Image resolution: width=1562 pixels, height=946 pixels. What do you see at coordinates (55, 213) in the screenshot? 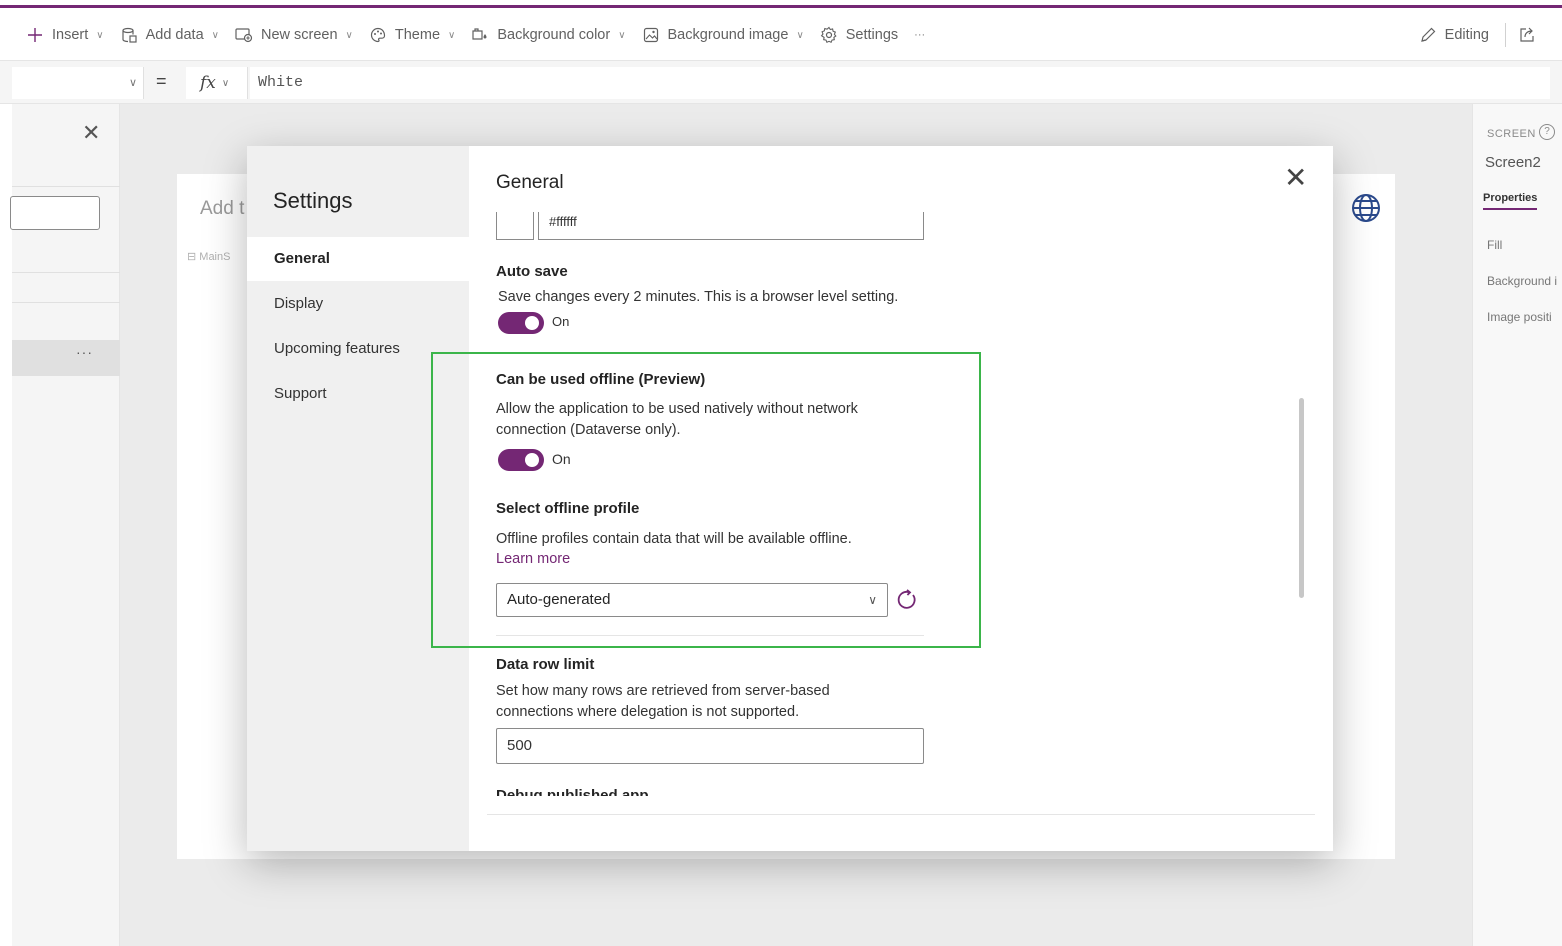
I see `tree-search-input` at bounding box center [55, 213].